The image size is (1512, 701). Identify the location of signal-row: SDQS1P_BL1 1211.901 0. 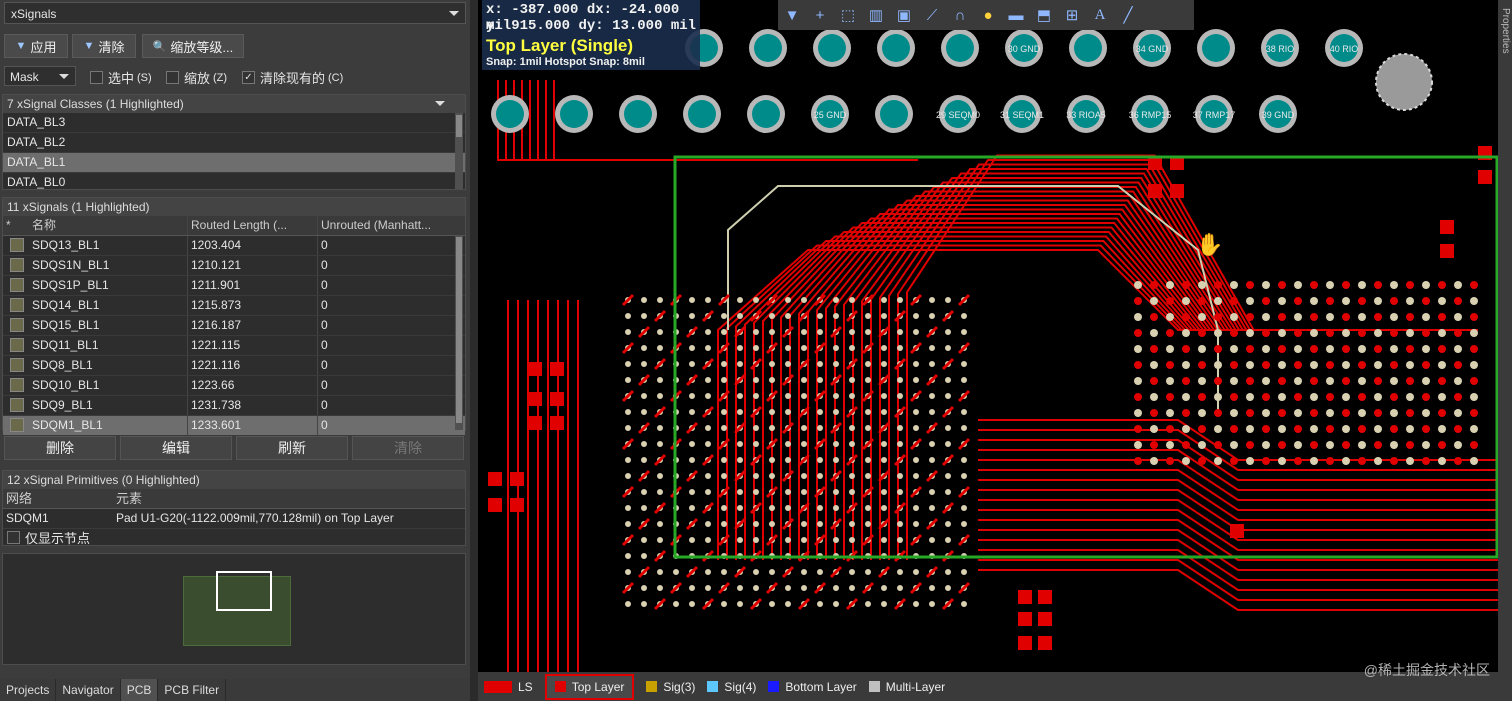
(234, 286).